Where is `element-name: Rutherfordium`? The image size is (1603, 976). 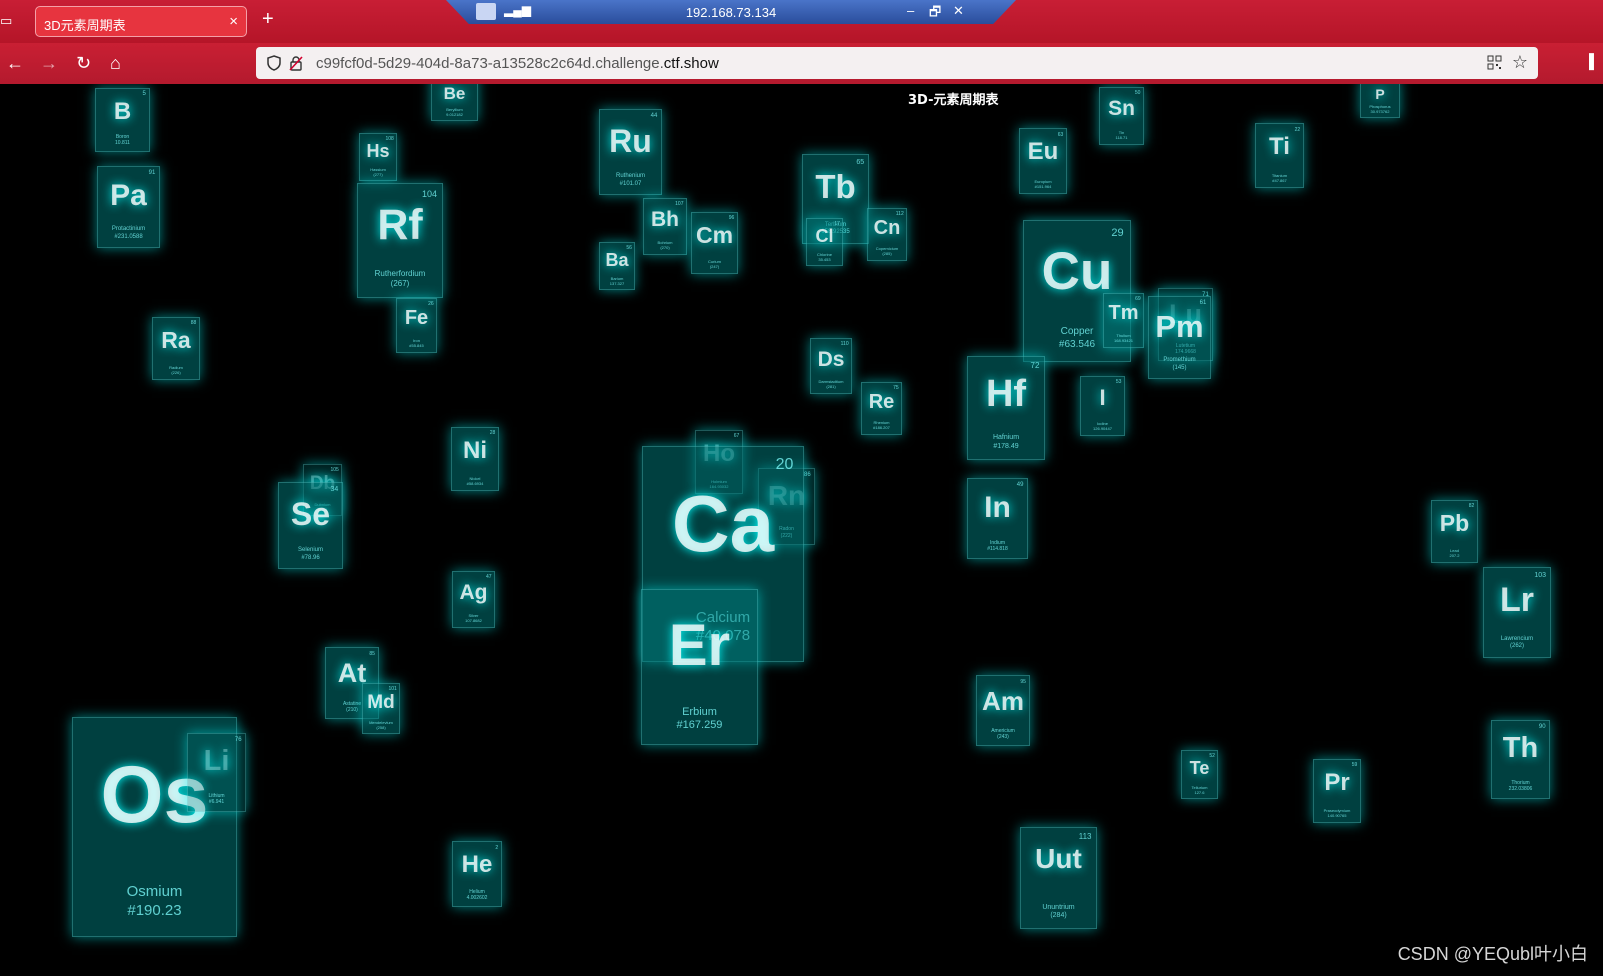
element-name: Rutherfordium is located at coordinates (400, 274).